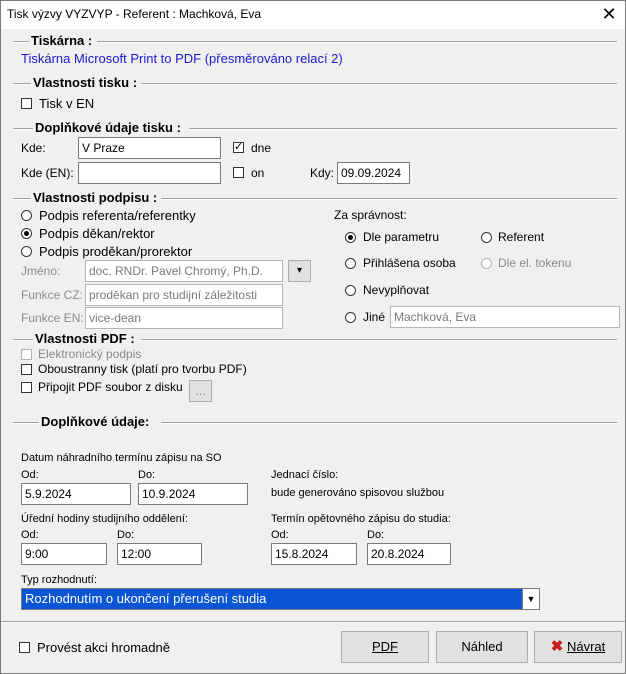 This screenshot has width=626, height=674. I want to click on extra-print-heading: Doplňkové údaje tisku :, so click(108, 127).